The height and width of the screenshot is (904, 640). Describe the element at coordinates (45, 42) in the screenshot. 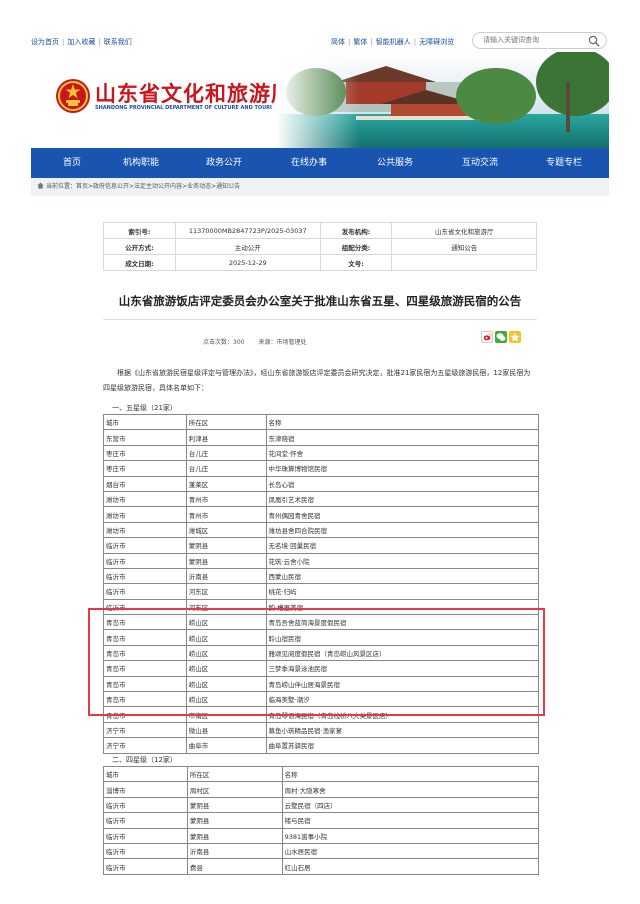

I see `set-homepage-link: 设为首页` at that location.